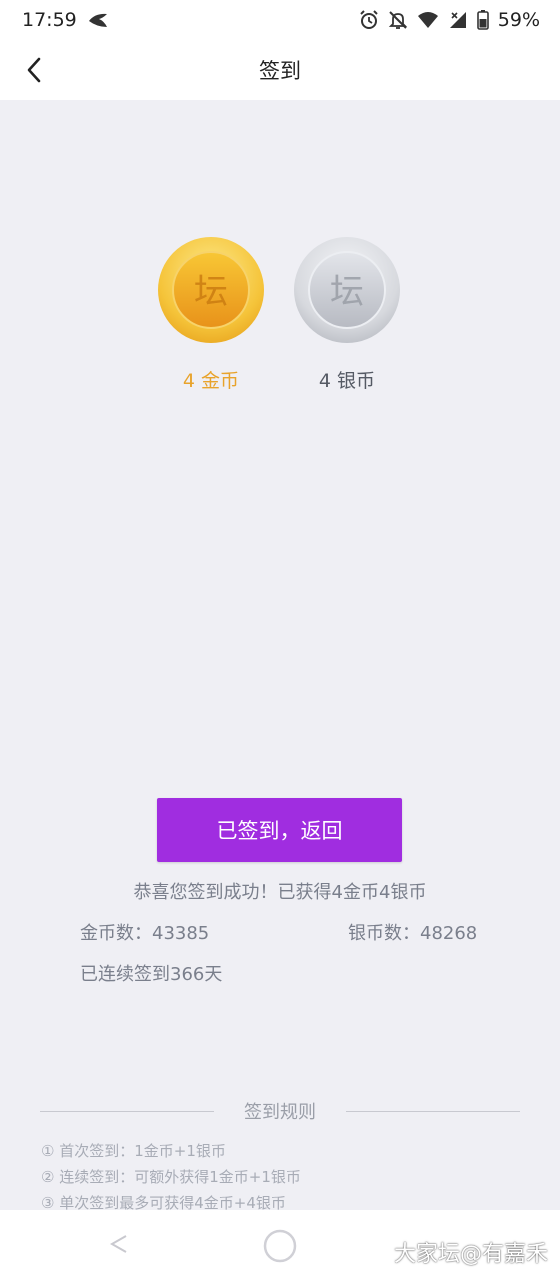 Image resolution: width=560 pixels, height=1276 pixels. I want to click on rules-header: 签到规则, so click(280, 1111).